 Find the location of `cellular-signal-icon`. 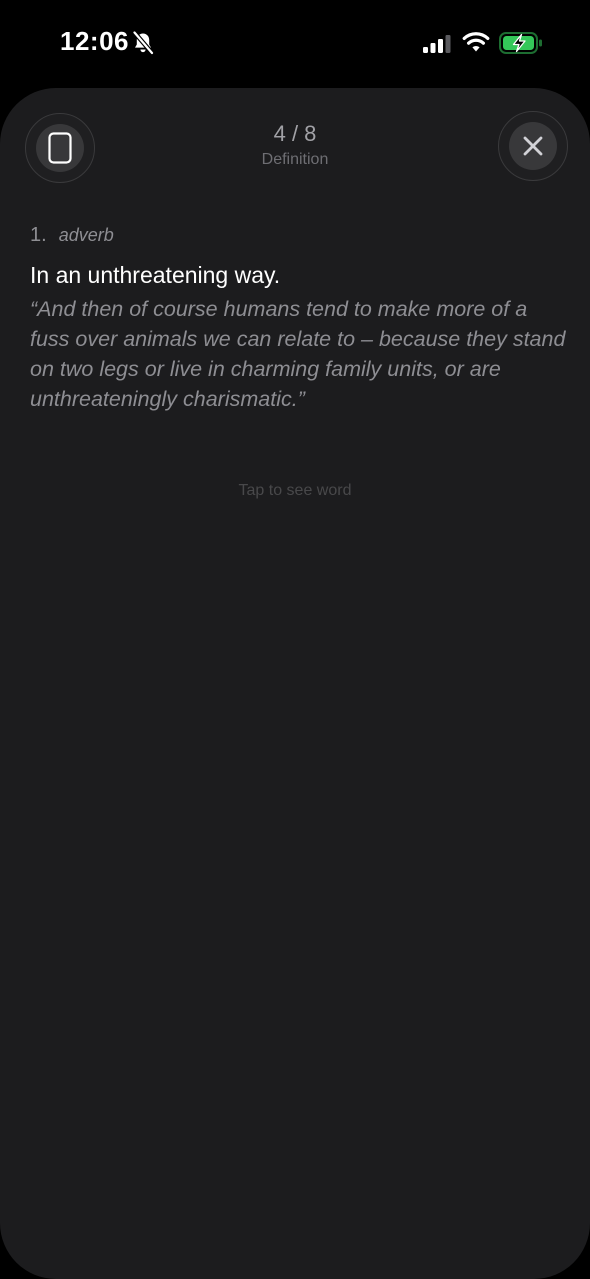

cellular-signal-icon is located at coordinates (437, 44).